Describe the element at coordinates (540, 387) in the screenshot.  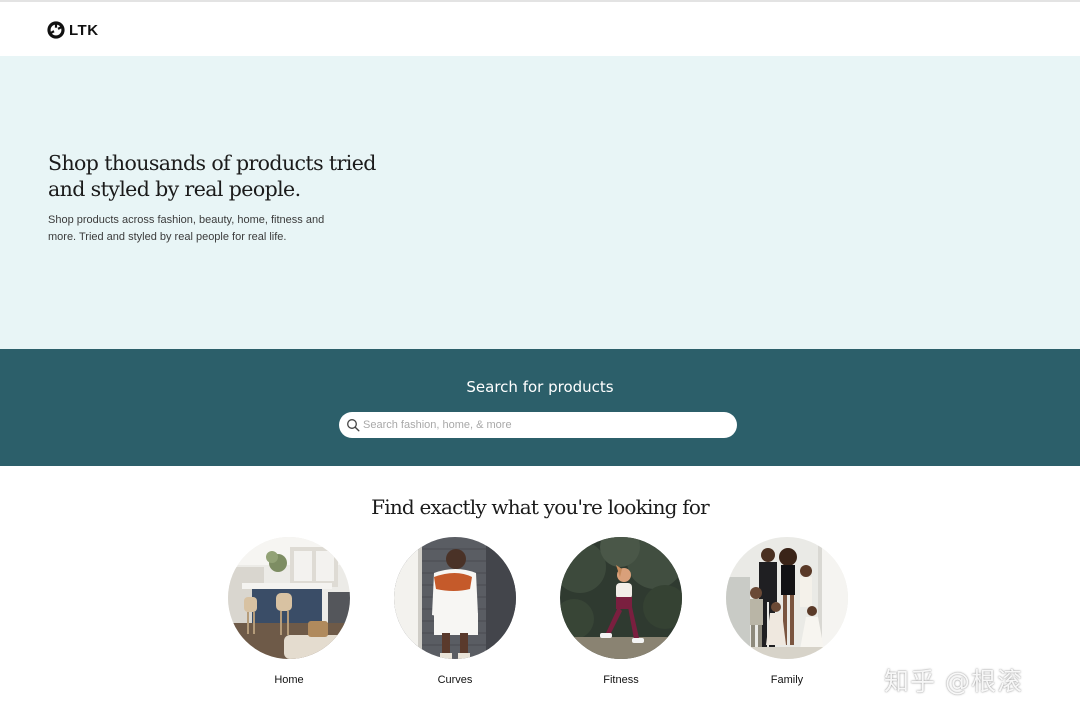
I see `search-title: Search for products` at that location.